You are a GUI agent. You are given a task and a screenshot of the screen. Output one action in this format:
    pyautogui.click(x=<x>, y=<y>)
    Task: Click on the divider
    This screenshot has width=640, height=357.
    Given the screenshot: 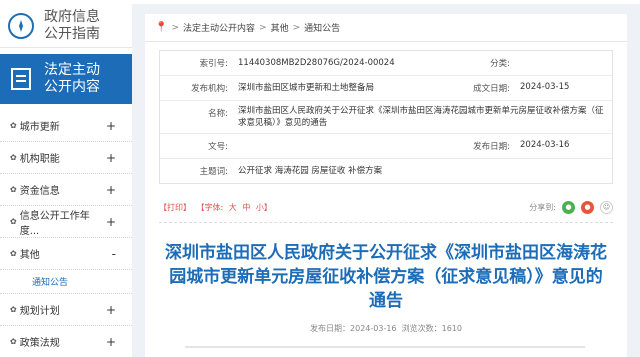 What is the action you would take?
    pyautogui.click(x=386, y=222)
    